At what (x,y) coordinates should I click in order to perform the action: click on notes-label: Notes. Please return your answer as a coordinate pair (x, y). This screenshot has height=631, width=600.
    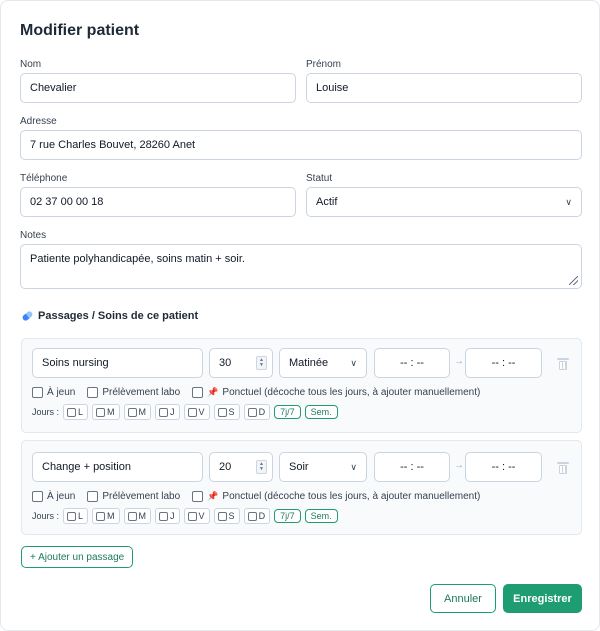
    Looking at the image, I should click on (33, 235).